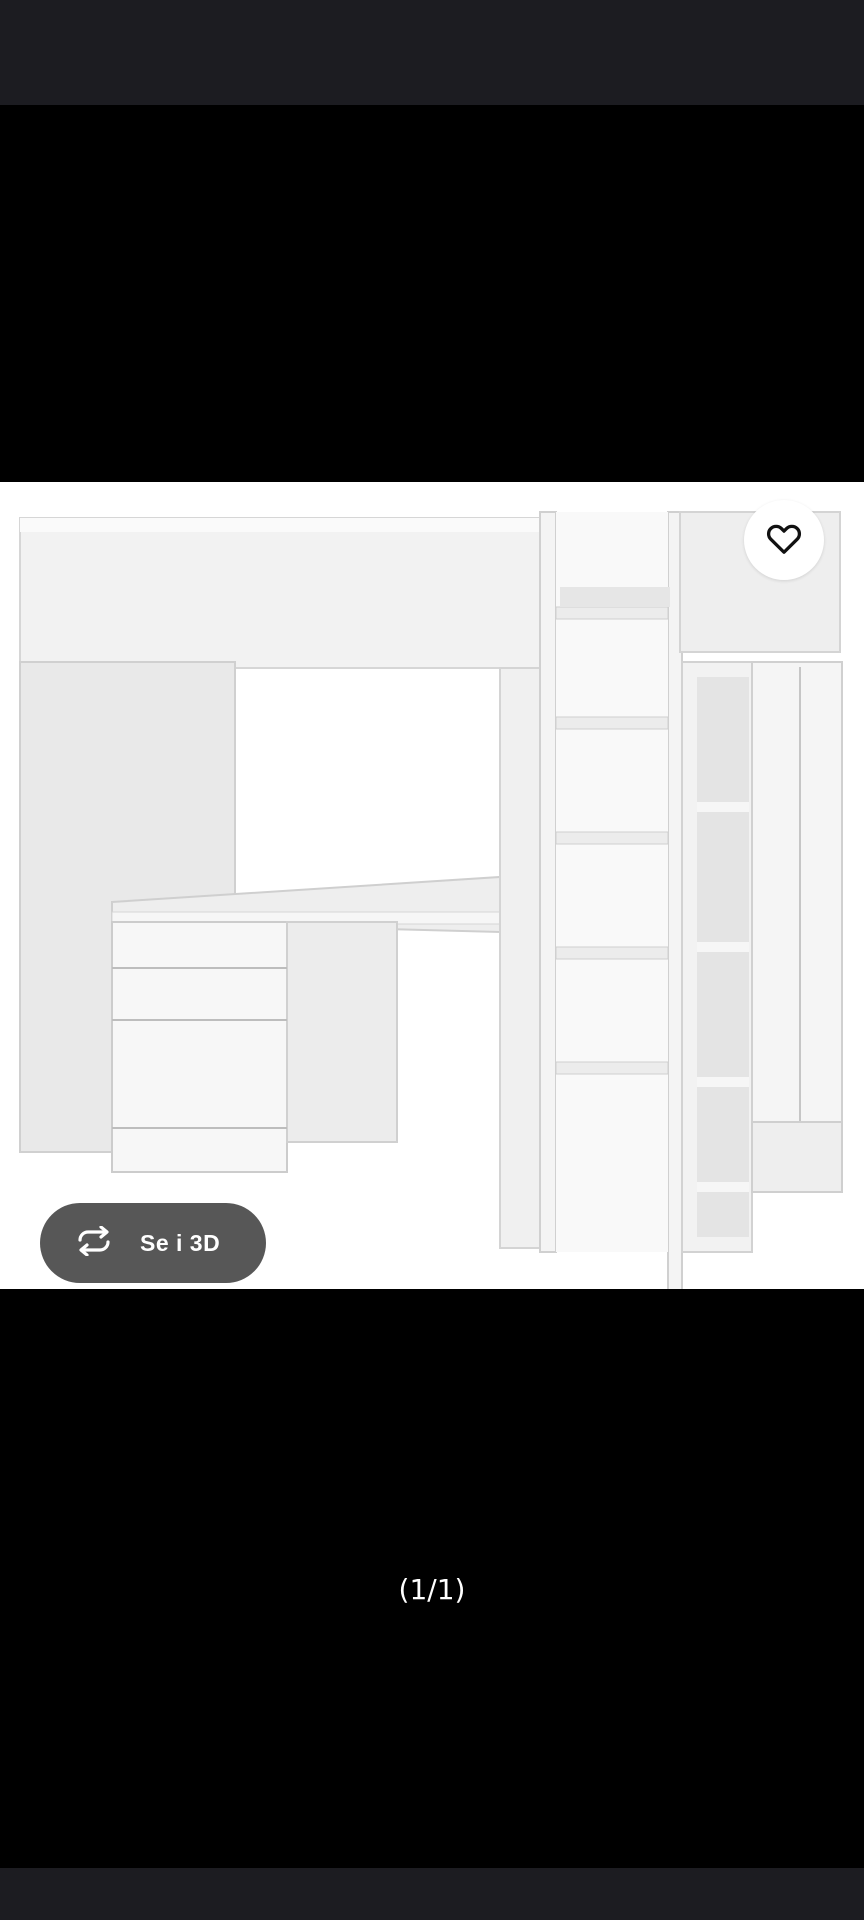  I want to click on heart-outline-icon, so click(784, 540).